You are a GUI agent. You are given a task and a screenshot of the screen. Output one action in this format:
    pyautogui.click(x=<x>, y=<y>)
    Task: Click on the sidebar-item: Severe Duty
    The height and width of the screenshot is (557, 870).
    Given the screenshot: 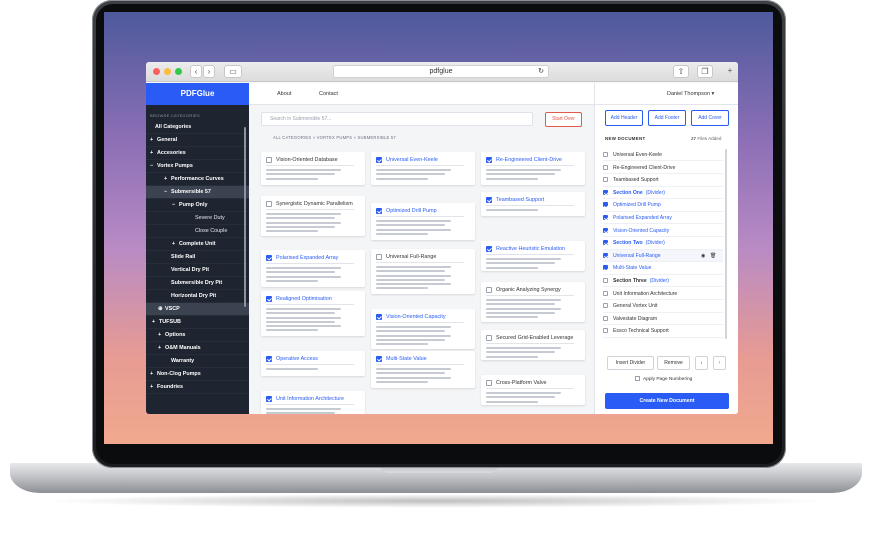 What is the action you would take?
    pyautogui.click(x=197, y=218)
    